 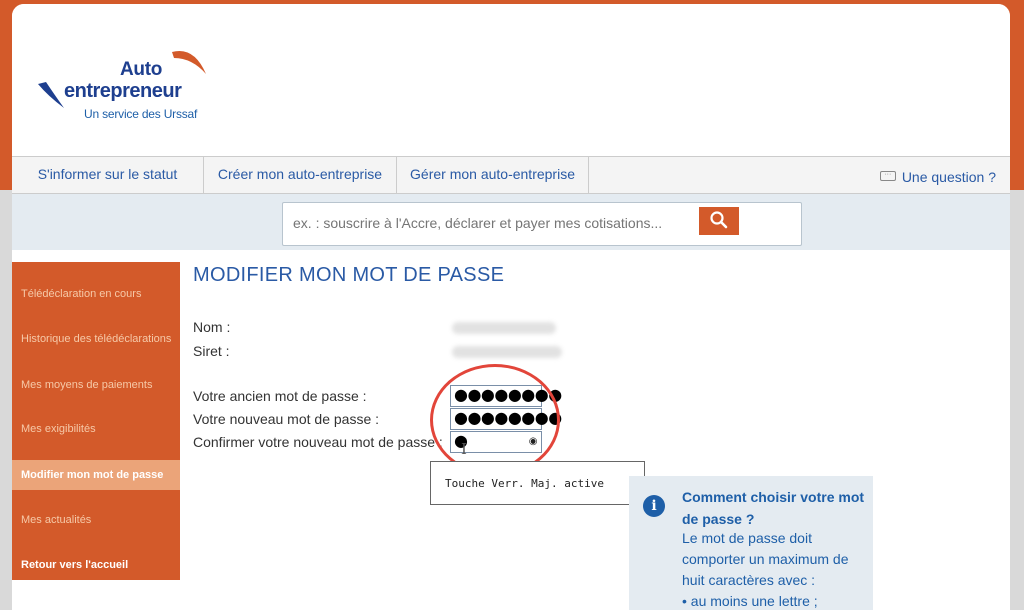 I want to click on siret-label: Siret :, so click(x=211, y=351).